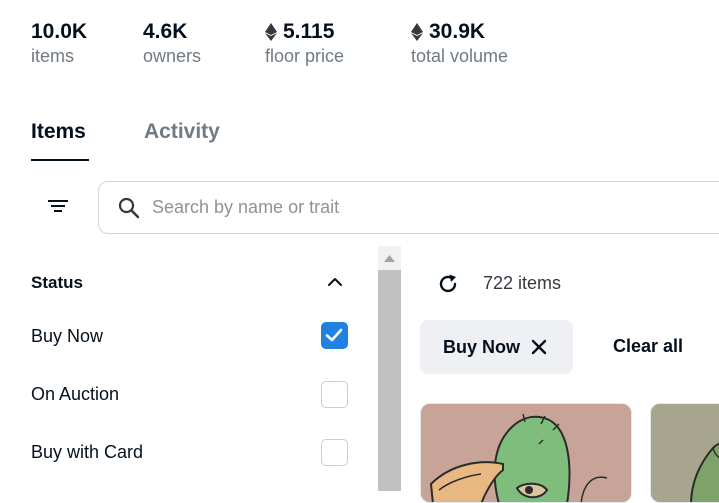 This screenshot has width=719, height=503. What do you see at coordinates (304, 43) in the screenshot?
I see `stat-floor-price: 5.115 floor price` at bounding box center [304, 43].